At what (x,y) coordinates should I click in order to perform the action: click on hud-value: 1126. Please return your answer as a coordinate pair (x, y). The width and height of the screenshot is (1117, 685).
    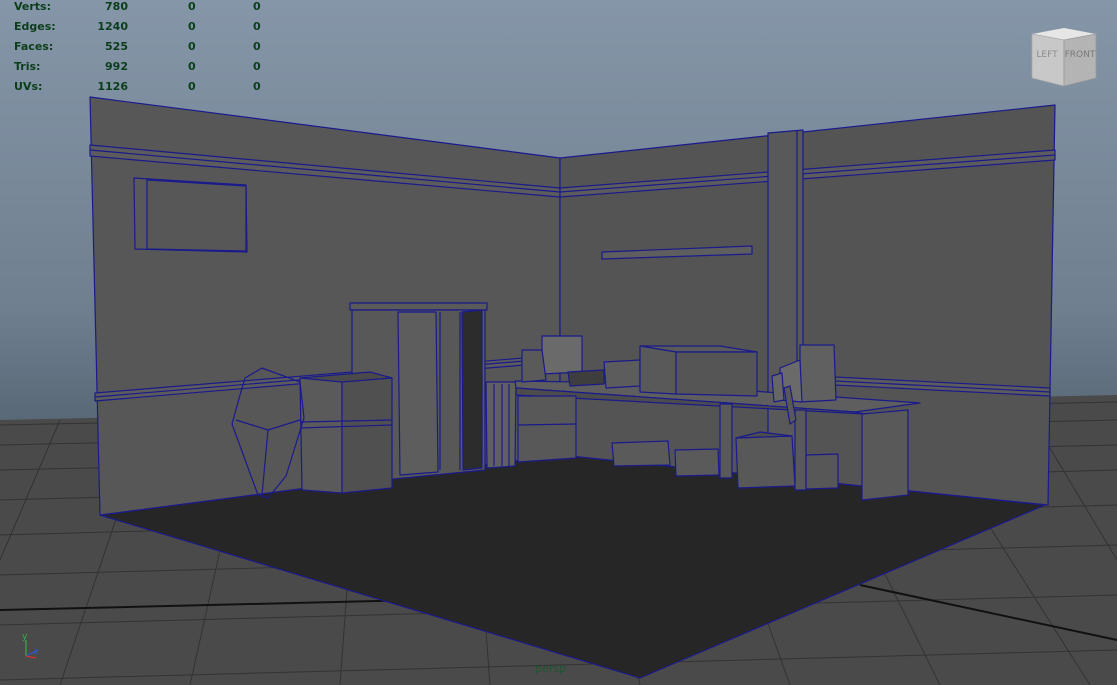
    Looking at the image, I should click on (112, 86).